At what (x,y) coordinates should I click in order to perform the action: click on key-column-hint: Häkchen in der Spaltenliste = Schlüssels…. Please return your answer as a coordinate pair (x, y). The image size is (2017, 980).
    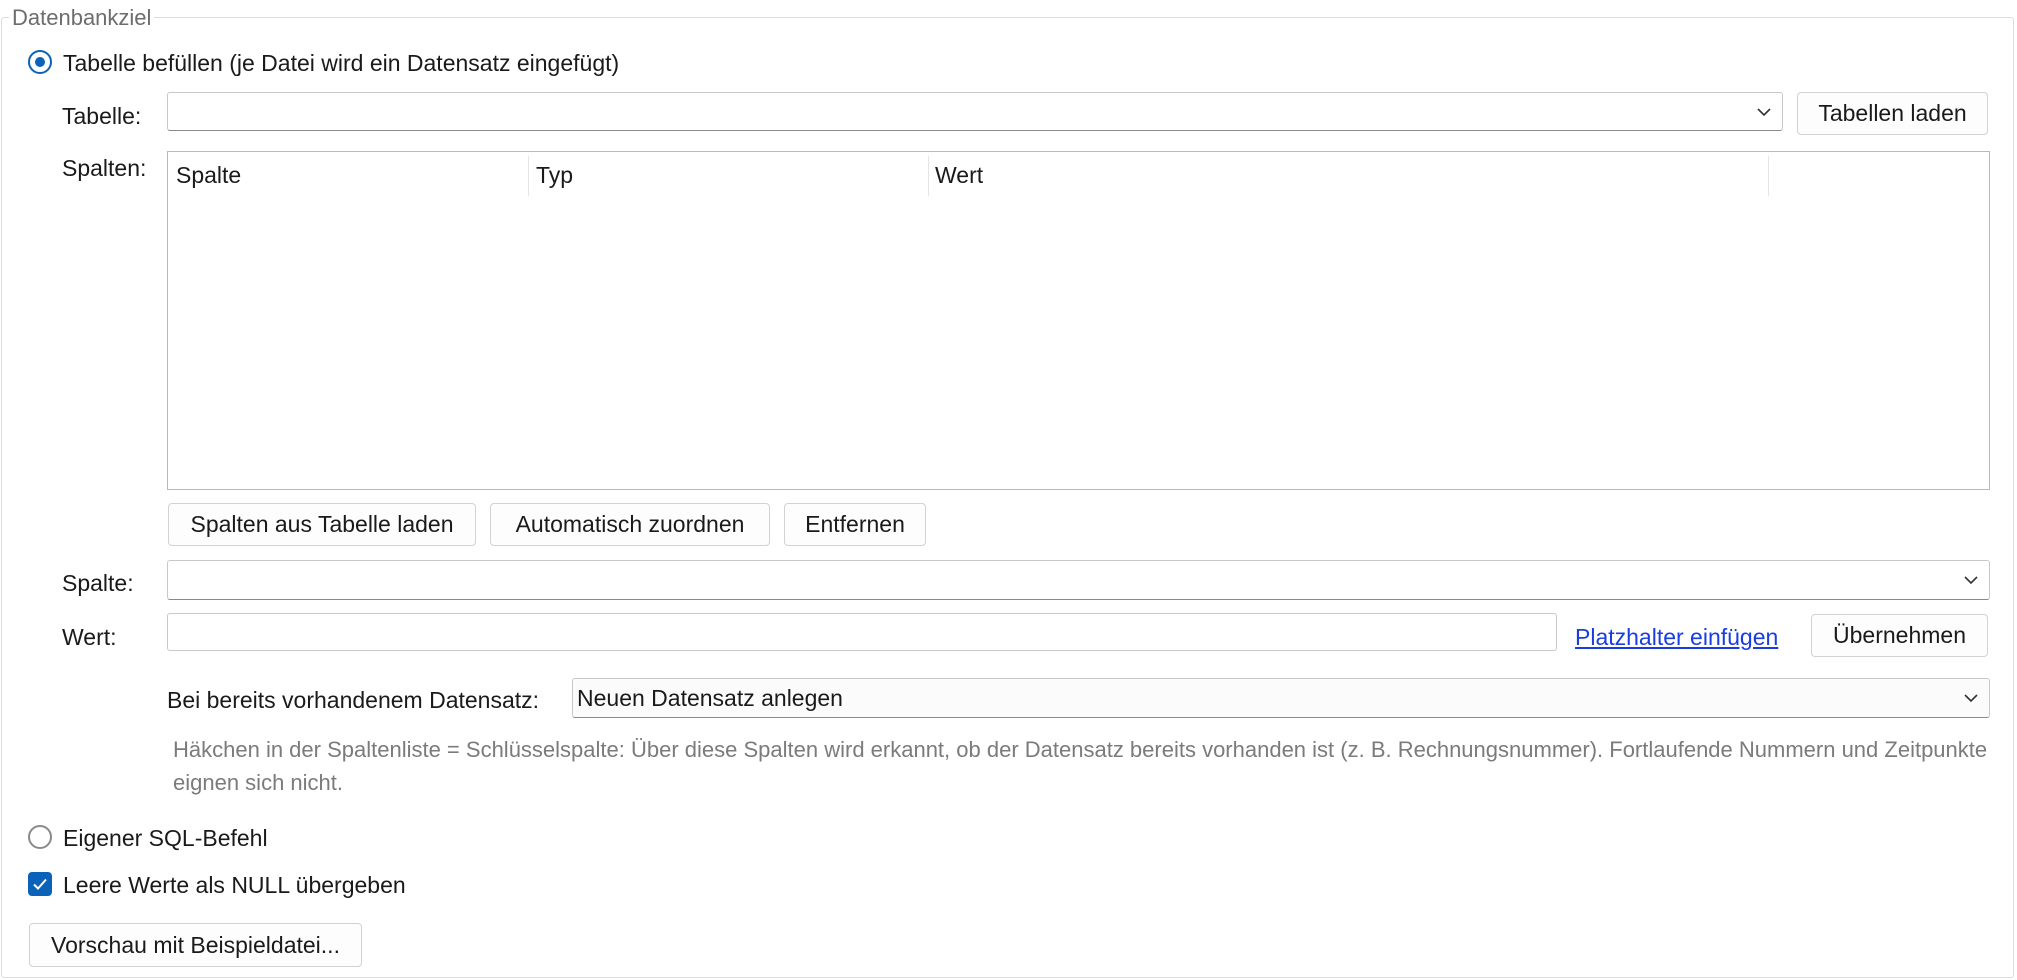
    Looking at the image, I should click on (1080, 766).